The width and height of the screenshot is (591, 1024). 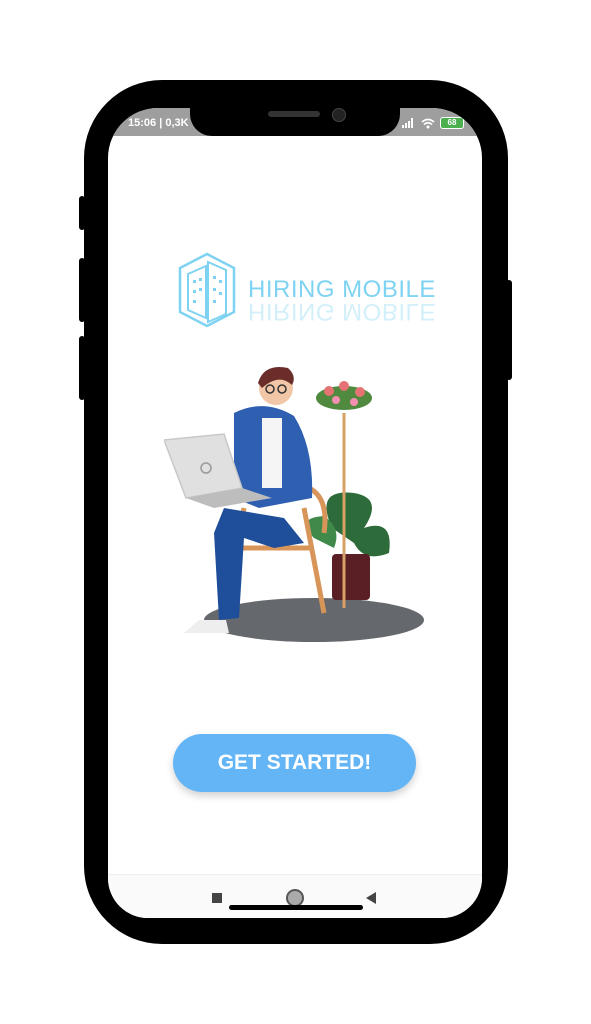 What do you see at coordinates (371, 898) in the screenshot?
I see `back-button` at bounding box center [371, 898].